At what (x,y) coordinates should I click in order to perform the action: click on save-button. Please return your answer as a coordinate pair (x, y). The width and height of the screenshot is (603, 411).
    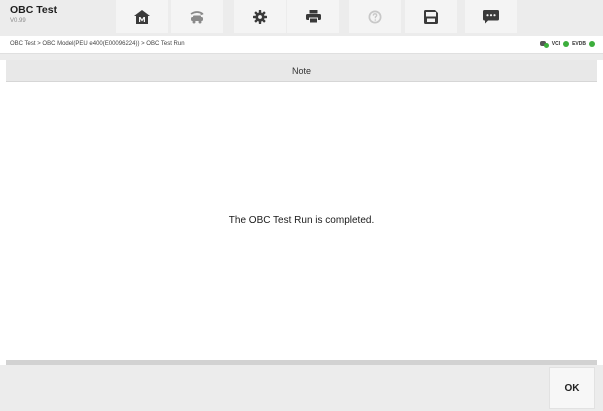
    Looking at the image, I should click on (431, 16).